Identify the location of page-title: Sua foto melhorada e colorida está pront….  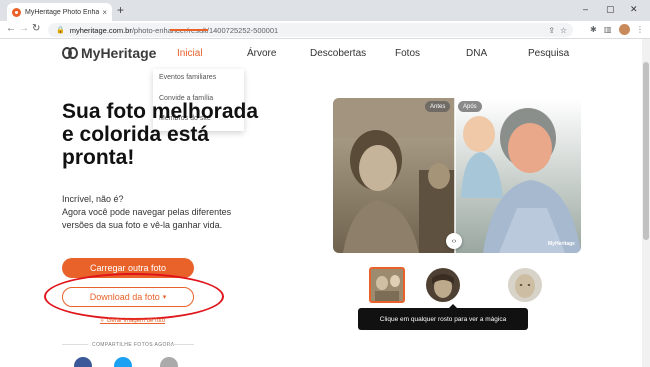
(160, 134).